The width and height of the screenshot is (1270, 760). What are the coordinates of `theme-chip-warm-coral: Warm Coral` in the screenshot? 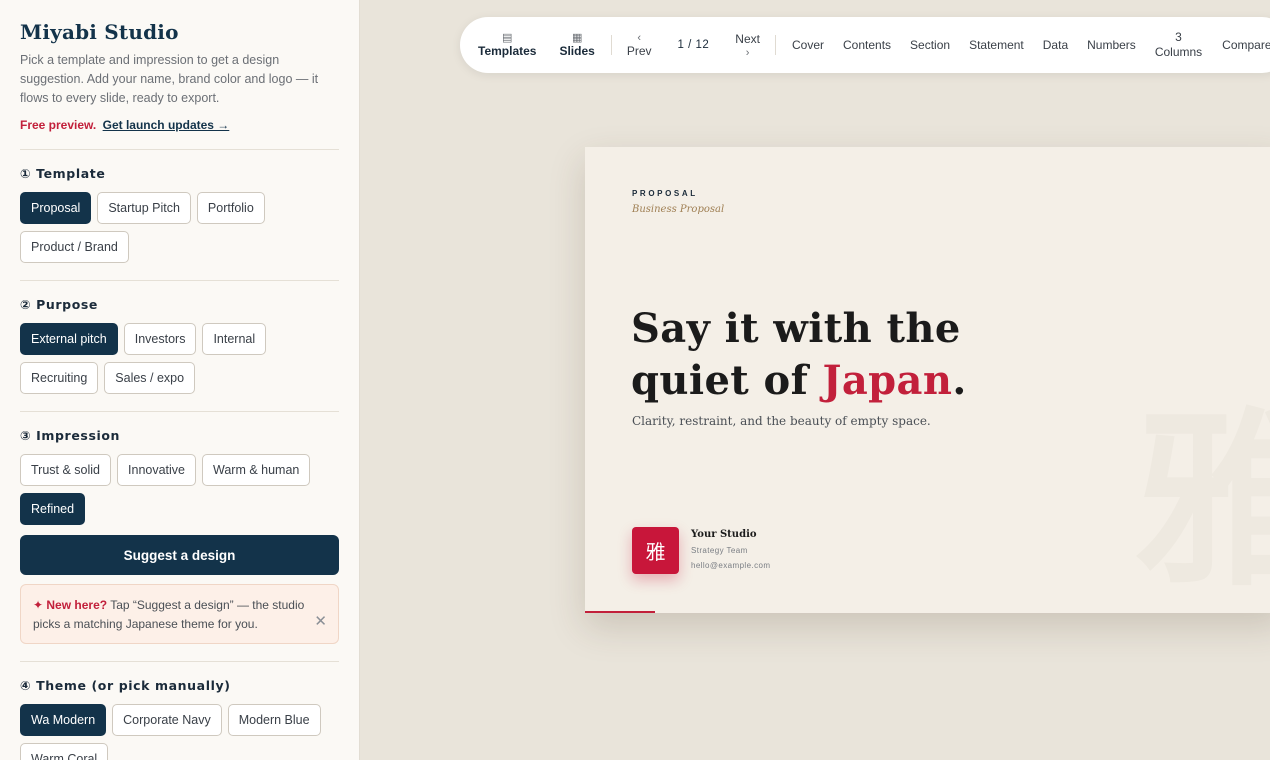 It's located at (64, 751).